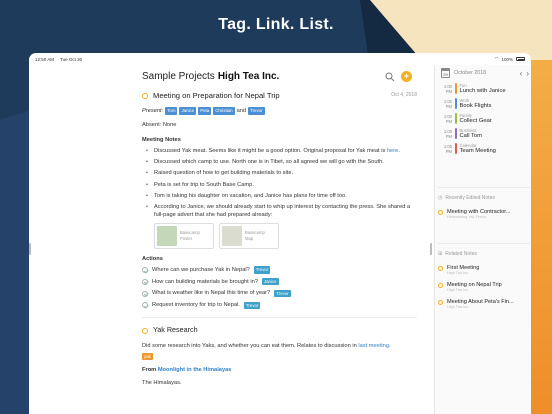 The width and height of the screenshot is (552, 414). What do you see at coordinates (484, 270) in the screenshot?
I see `related-note-item: First Meeting High Tea Inc.` at bounding box center [484, 270].